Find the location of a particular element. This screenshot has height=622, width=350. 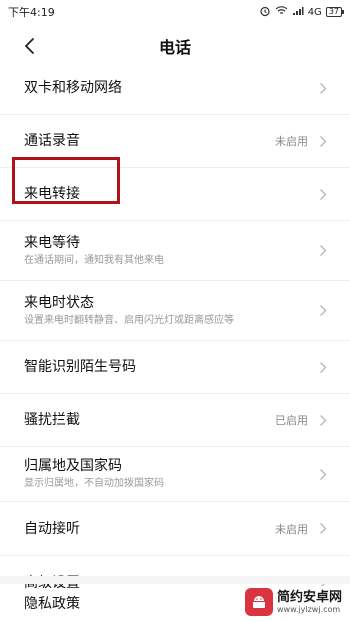

battery-icon: 37 is located at coordinates (335, 12).